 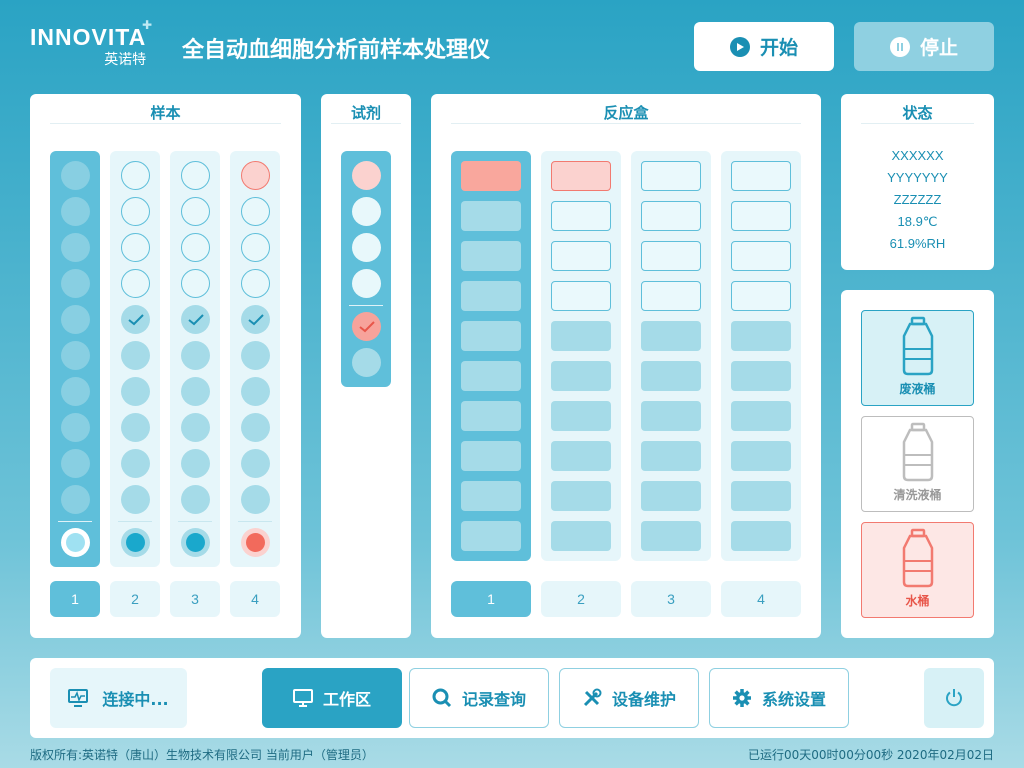 What do you see at coordinates (366, 175) in the screenshot?
I see `reagent-hole-alert` at bounding box center [366, 175].